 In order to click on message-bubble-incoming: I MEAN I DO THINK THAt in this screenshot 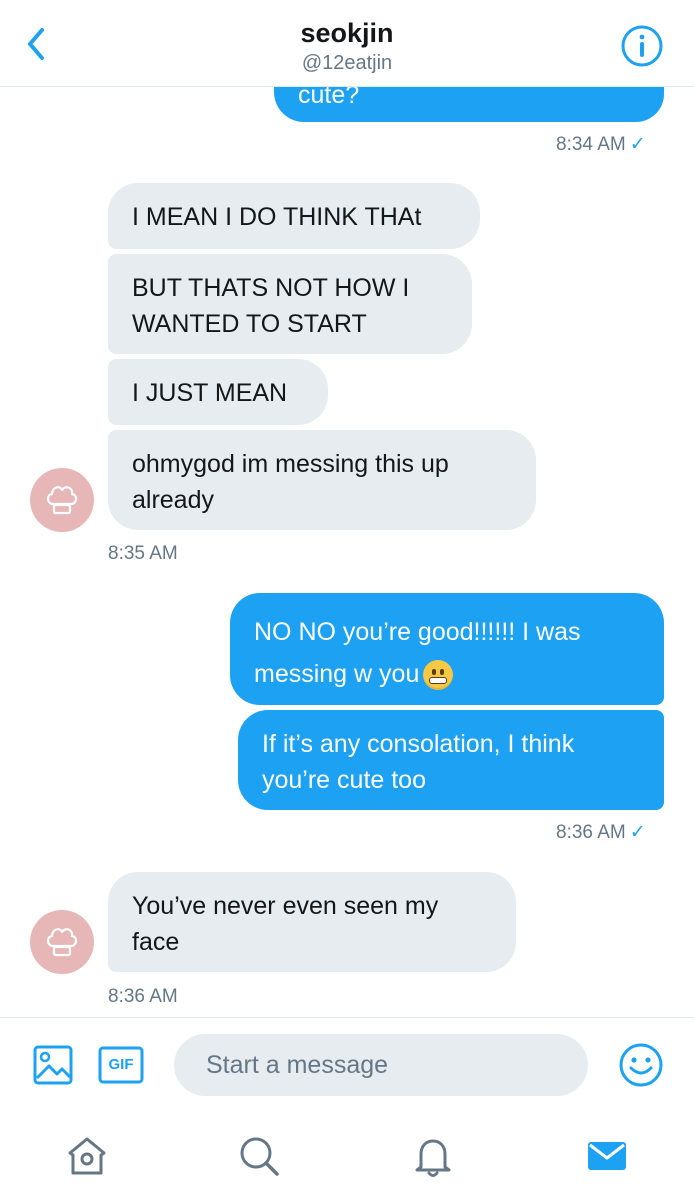, I will do `click(294, 216)`.